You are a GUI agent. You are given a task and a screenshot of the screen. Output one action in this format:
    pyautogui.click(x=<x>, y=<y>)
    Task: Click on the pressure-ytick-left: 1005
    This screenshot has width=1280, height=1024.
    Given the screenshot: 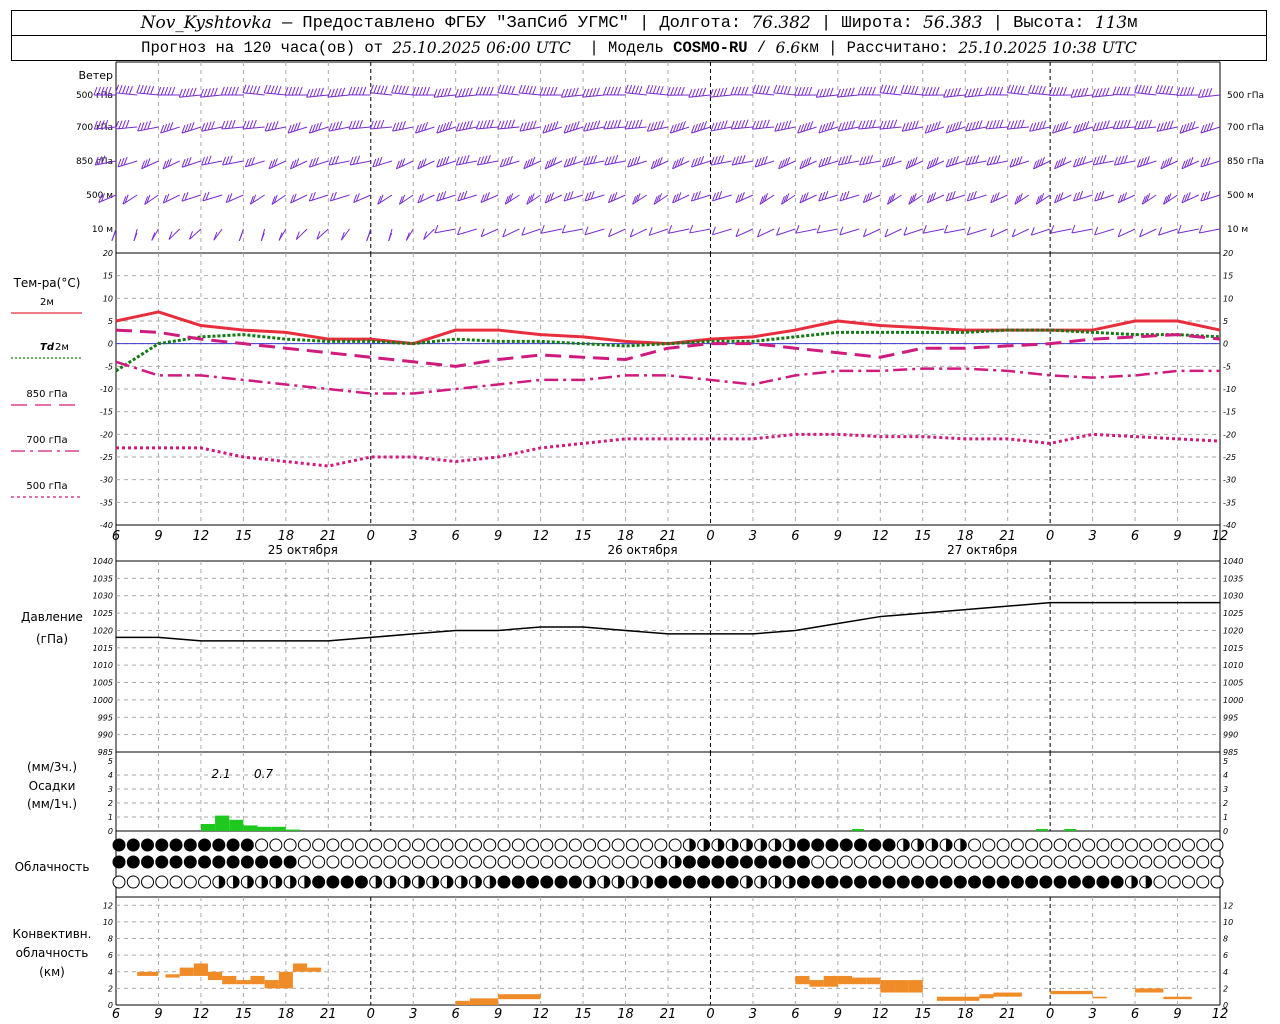 What is the action you would take?
    pyautogui.click(x=103, y=683)
    